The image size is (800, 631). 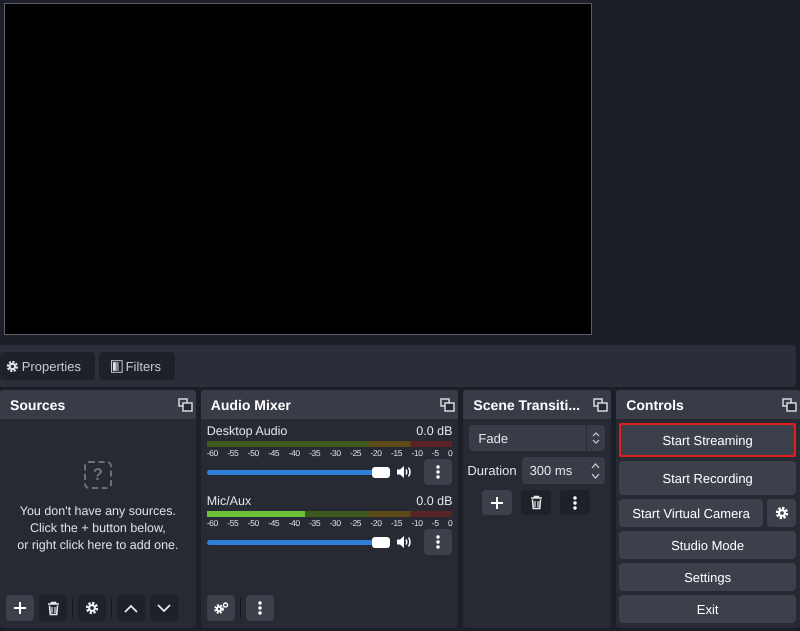 I want to click on chevron-up-icon, so click(x=131, y=608).